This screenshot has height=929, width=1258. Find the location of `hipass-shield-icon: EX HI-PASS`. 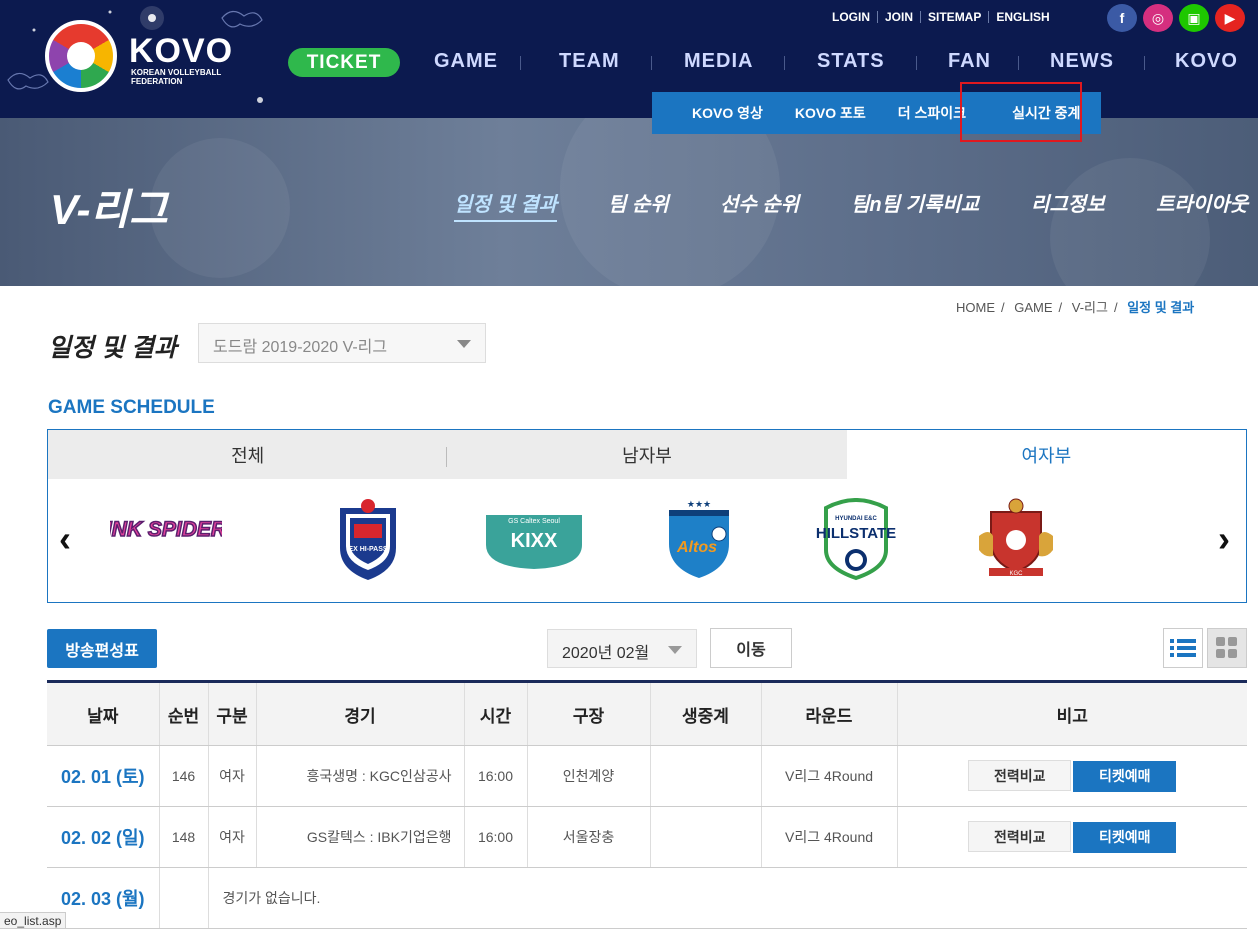

hipass-shield-icon: EX HI-PASS is located at coordinates (368, 539).